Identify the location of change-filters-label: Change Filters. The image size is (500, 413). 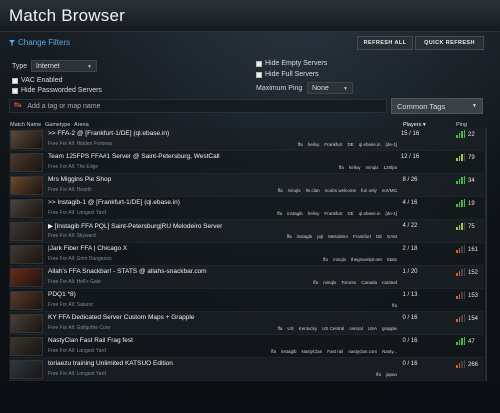
(44, 42).